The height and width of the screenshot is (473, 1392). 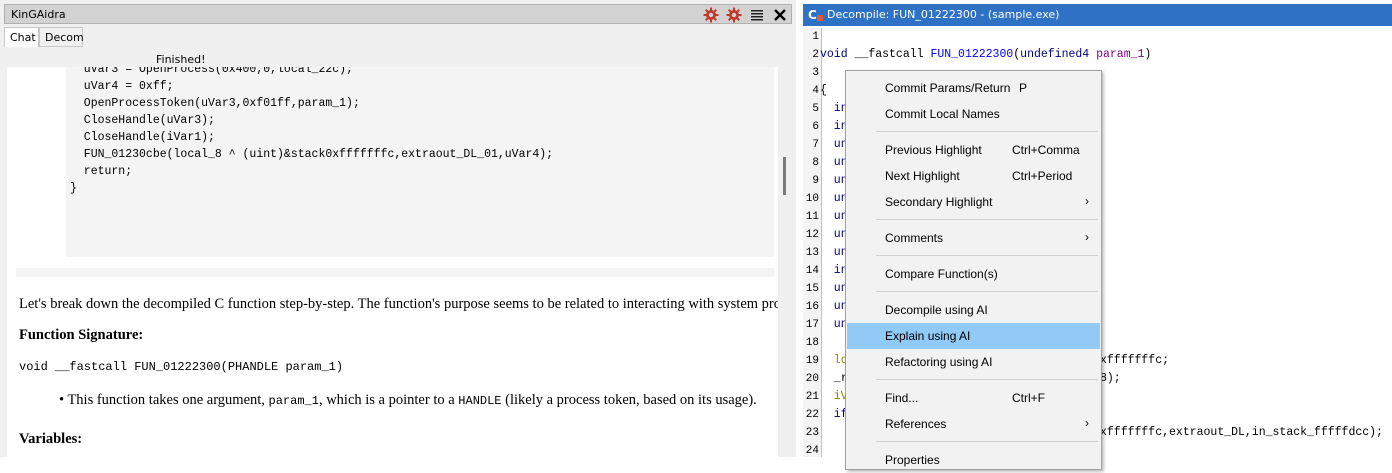 I want to click on decompiler-title: Decompile: FUN_01222300 - (sample.exe), so click(x=943, y=14).